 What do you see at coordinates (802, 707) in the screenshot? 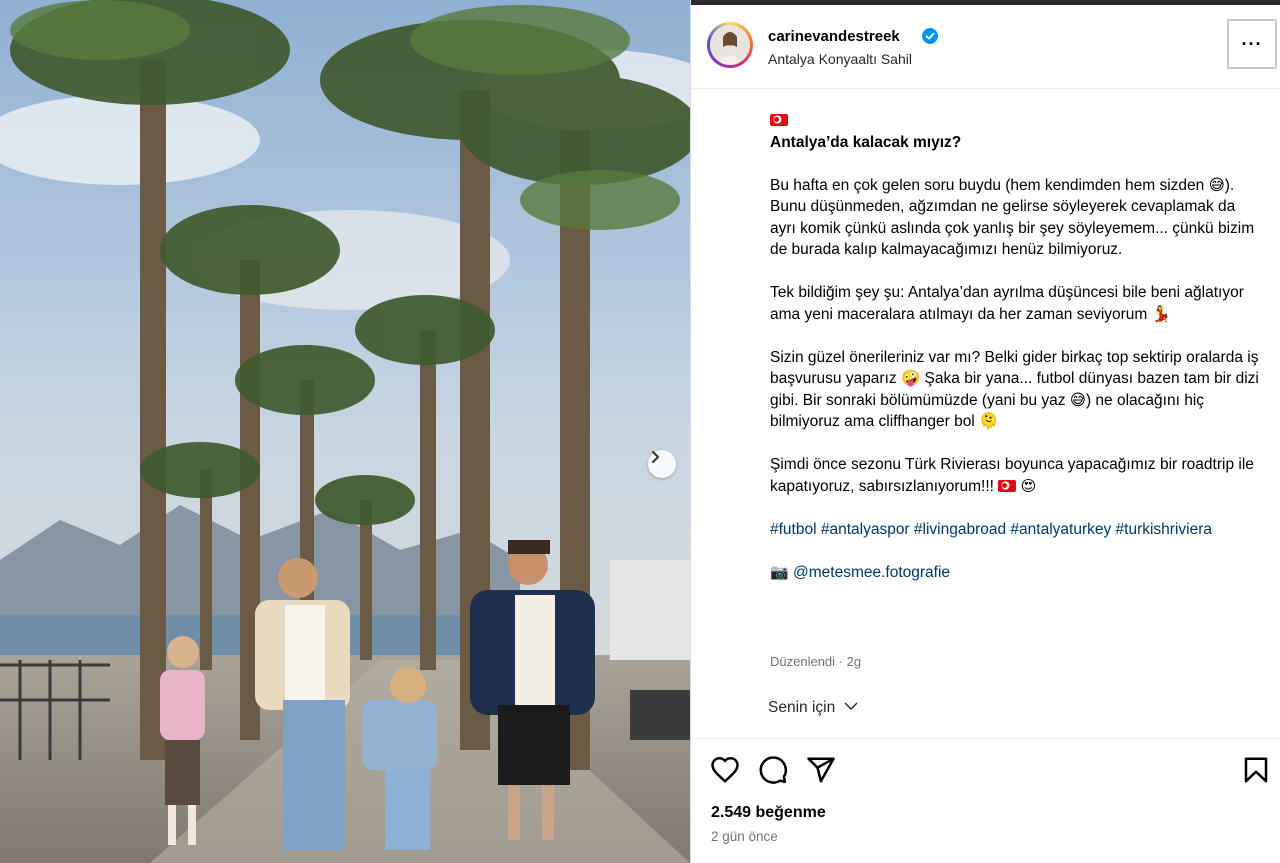
I see `for-you-label: Senin için` at bounding box center [802, 707].